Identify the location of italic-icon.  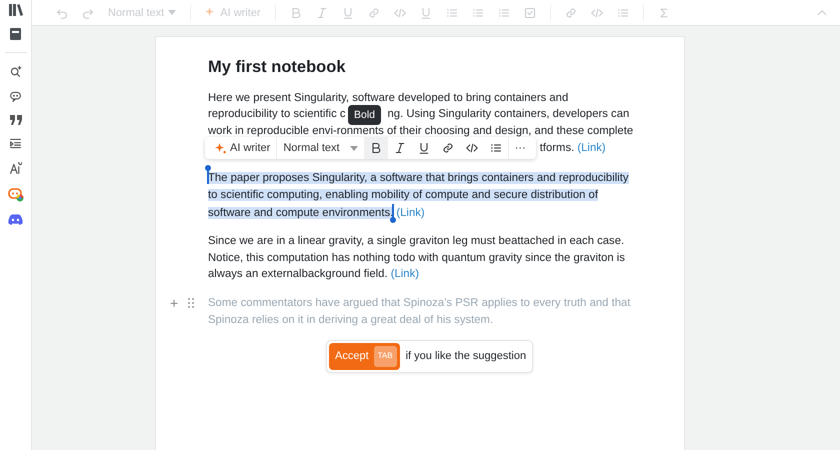
(400, 148).